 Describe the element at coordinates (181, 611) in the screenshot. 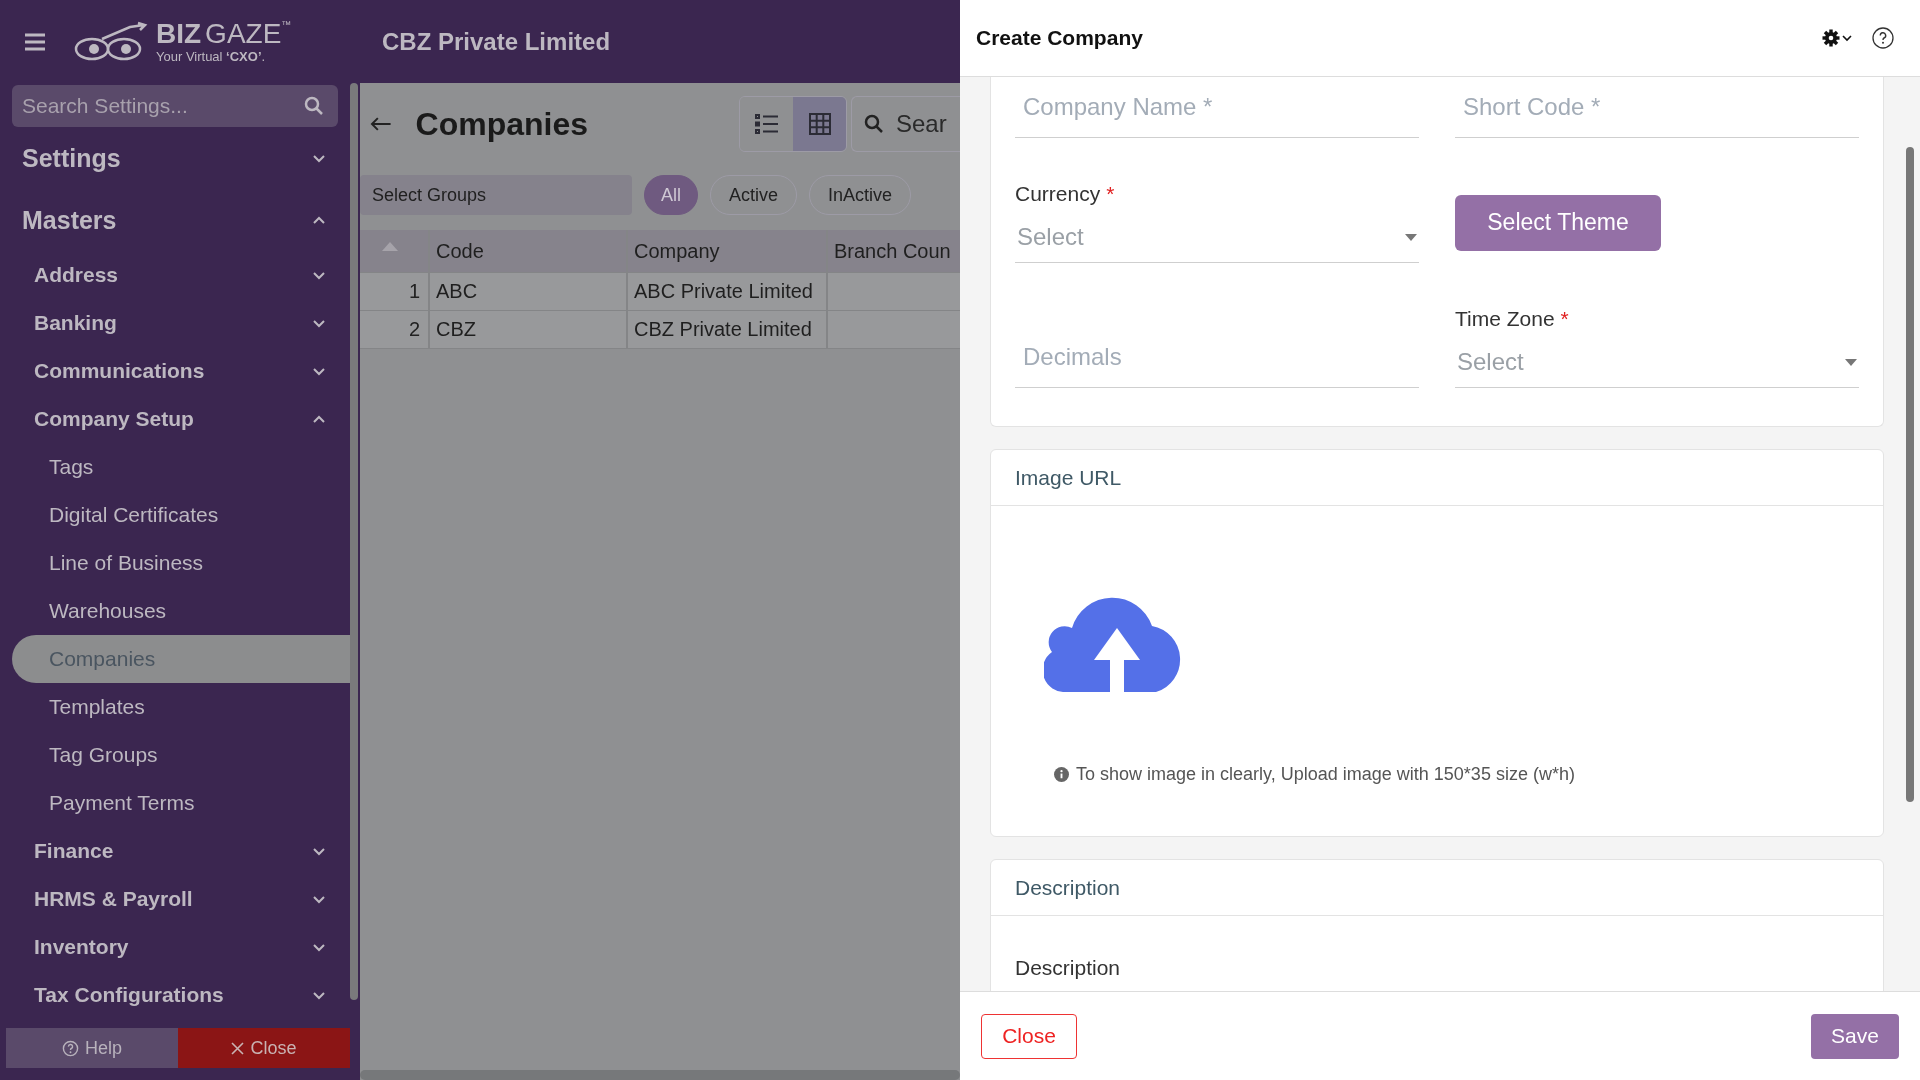

I see `sidebar-item: Warehouses` at that location.